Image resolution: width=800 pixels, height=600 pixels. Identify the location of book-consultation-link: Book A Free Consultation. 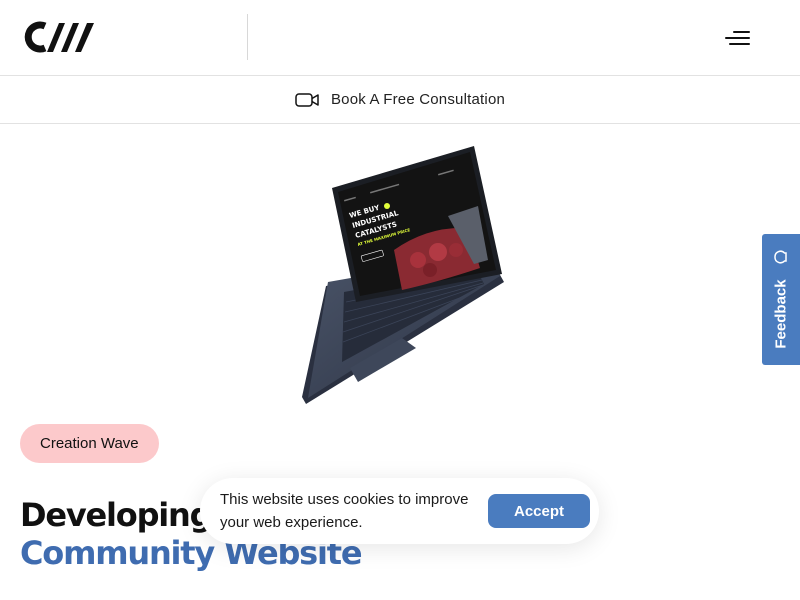
(400, 100).